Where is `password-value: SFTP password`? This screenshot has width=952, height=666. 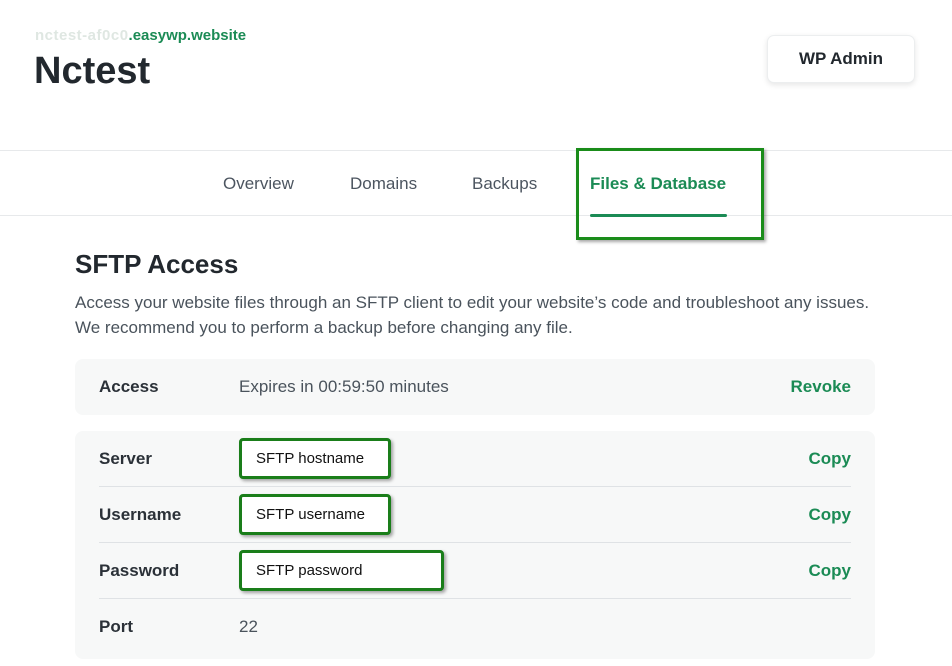
password-value: SFTP password is located at coordinates (341, 570).